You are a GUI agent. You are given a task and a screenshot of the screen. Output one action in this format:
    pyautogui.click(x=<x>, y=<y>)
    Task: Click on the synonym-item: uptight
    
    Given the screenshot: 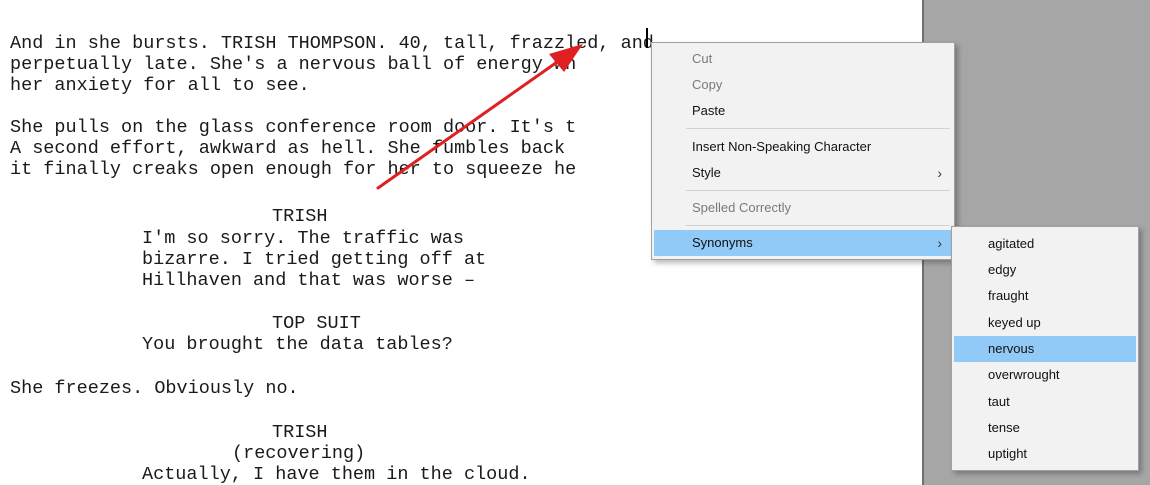 What is the action you would take?
    pyautogui.click(x=1045, y=454)
    